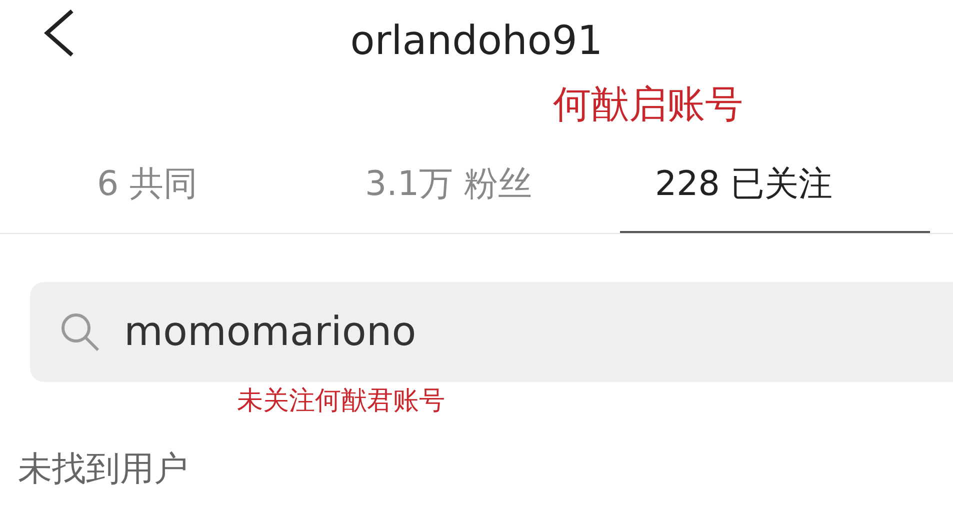 This screenshot has width=953, height=524. I want to click on stats-tab: 3.1万 粉丝, so click(470, 185).